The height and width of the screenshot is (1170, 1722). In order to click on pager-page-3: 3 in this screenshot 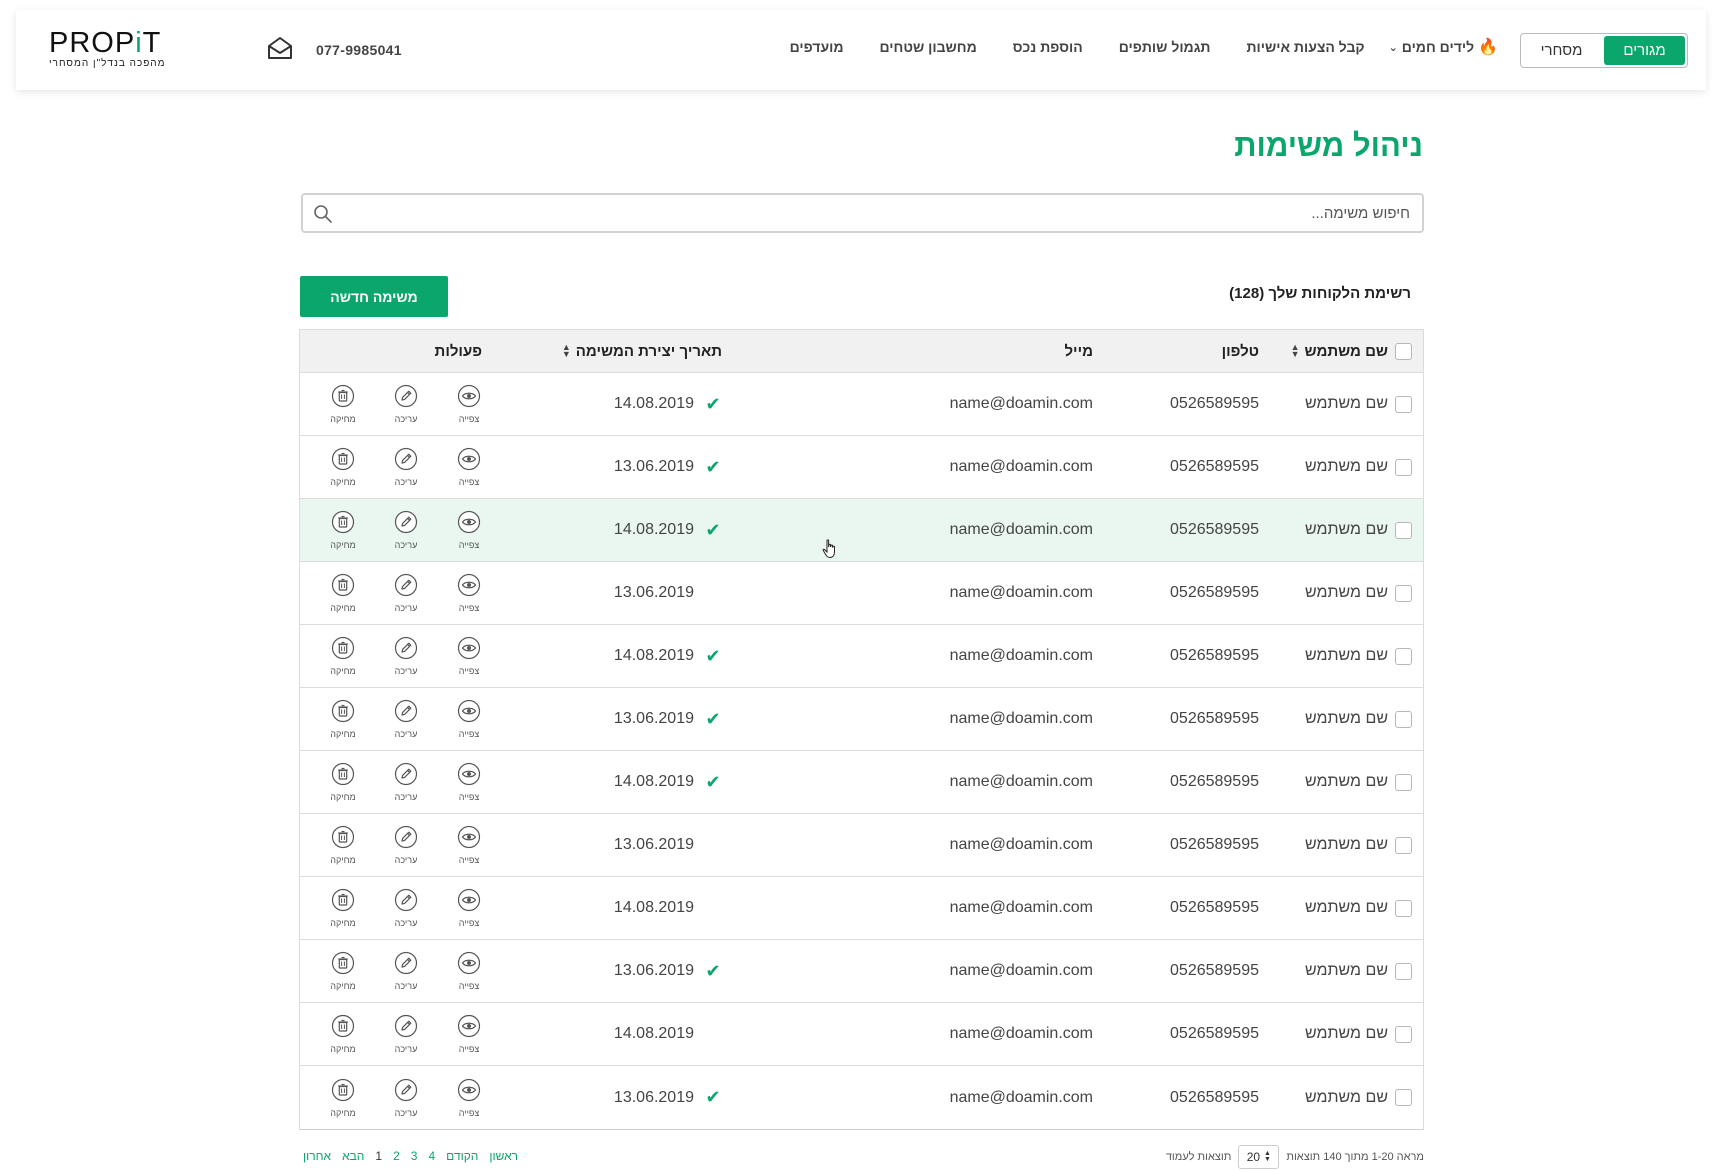, I will do `click(414, 1156)`.